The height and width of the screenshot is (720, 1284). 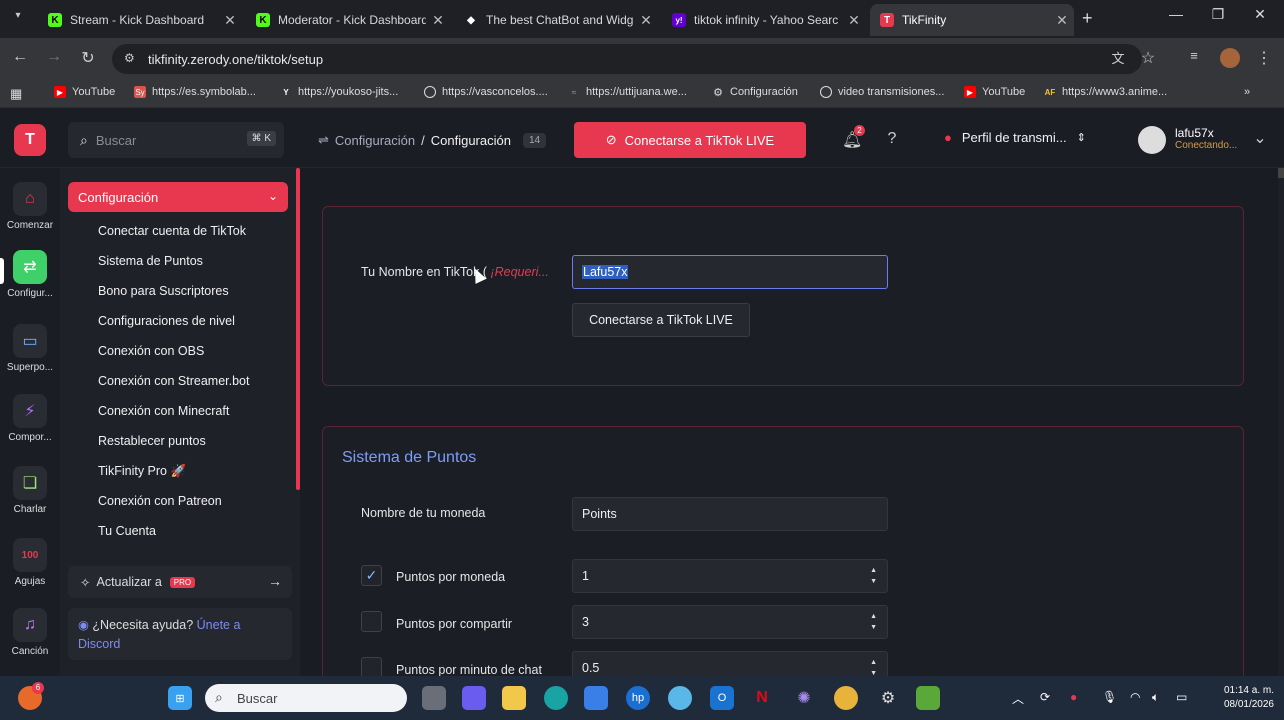 What do you see at coordinates (160, 501) in the screenshot?
I see `sidebar-item: Conexión con Patreon` at bounding box center [160, 501].